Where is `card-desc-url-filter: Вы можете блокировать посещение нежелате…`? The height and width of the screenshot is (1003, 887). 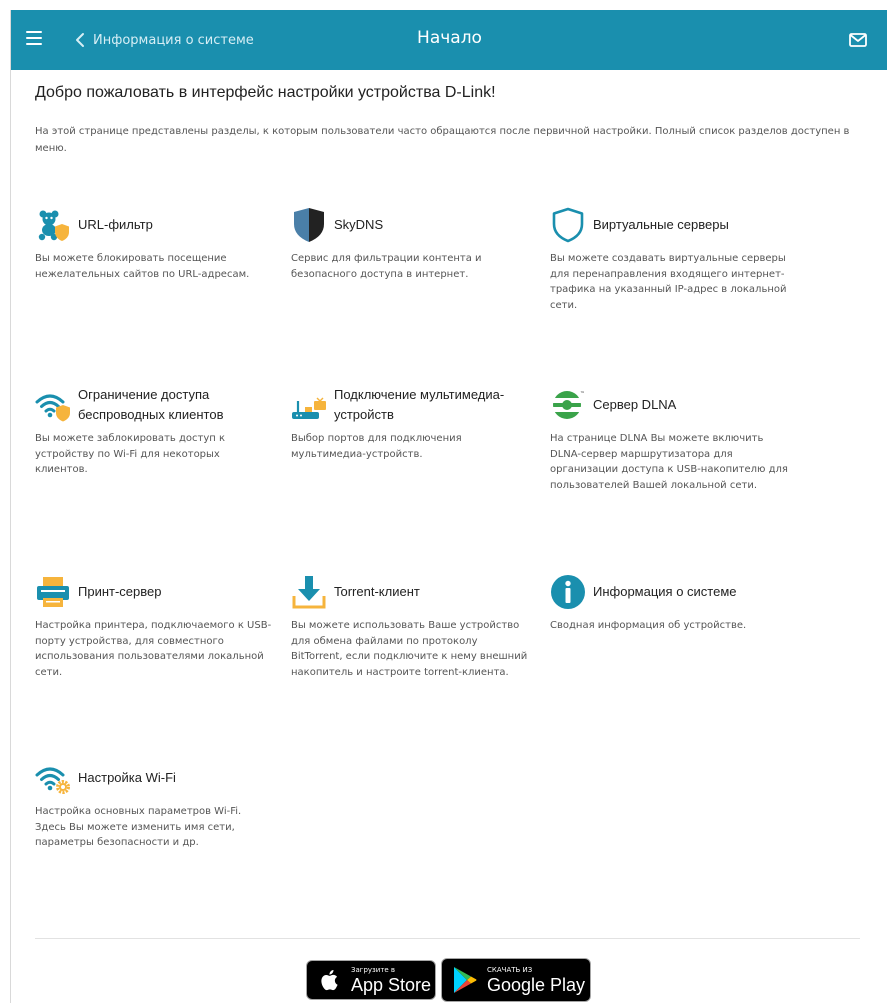 card-desc-url-filter: Вы можете блокировать посещение нежелате… is located at coordinates (142, 266).